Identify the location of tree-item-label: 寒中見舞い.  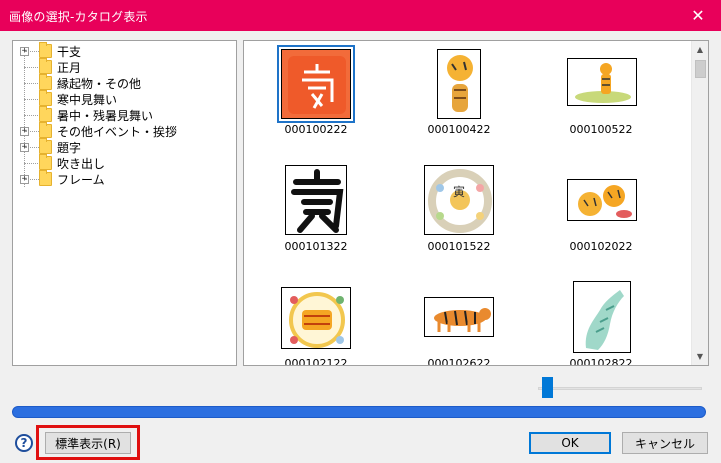
(87, 99).